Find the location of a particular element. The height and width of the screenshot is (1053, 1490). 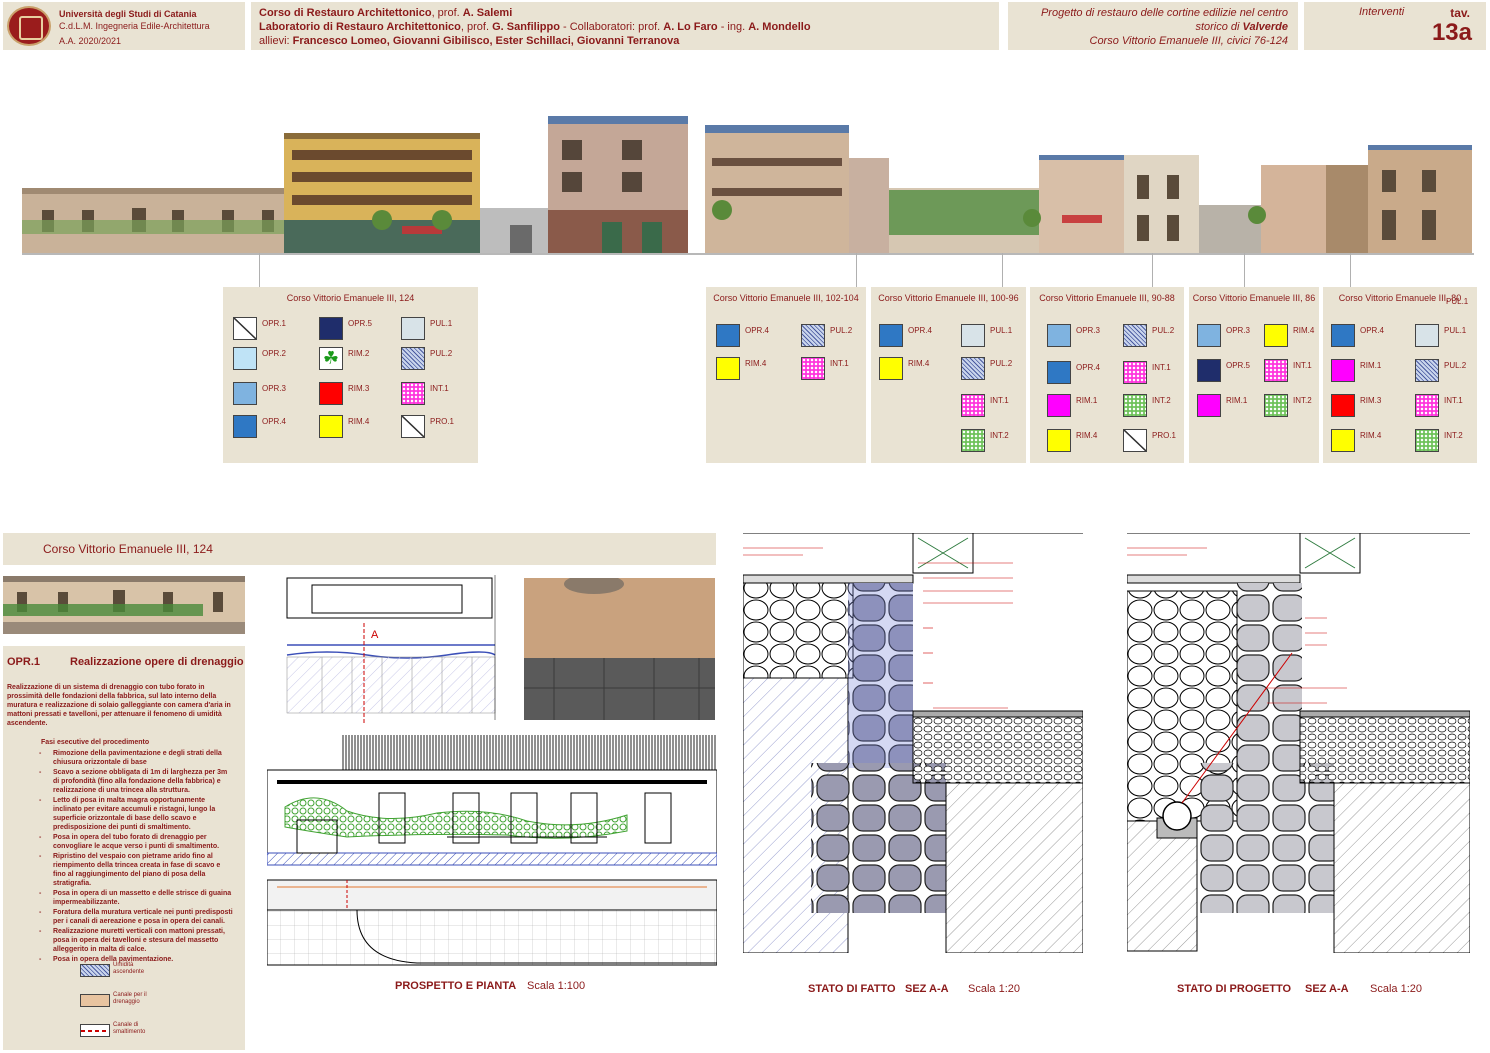

section-title: Interventi is located at coordinates (1382, 12).